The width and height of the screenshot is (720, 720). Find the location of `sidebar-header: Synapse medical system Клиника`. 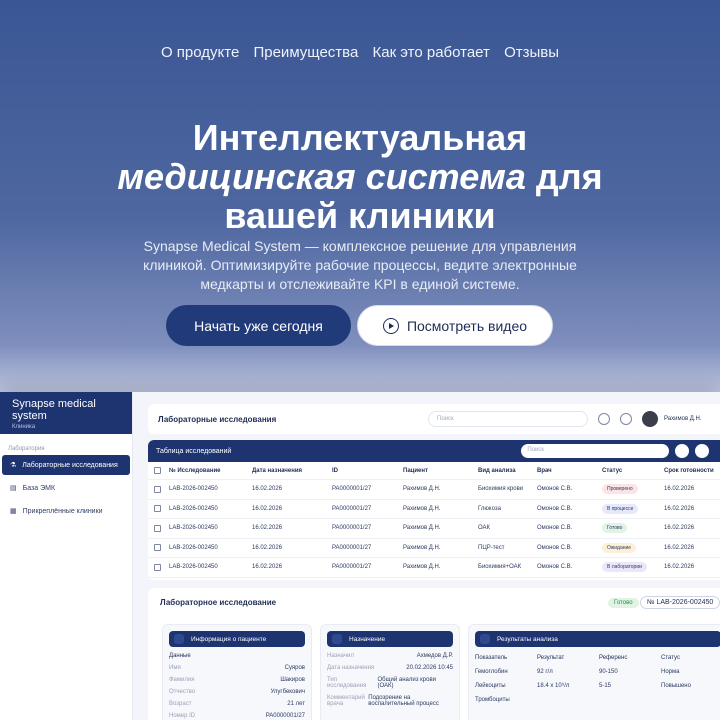

sidebar-header: Synapse medical system Клиника is located at coordinates (66, 413).